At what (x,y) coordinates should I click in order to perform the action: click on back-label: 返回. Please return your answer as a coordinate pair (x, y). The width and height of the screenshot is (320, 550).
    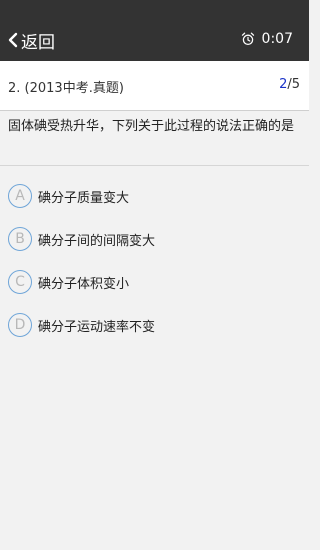
    Looking at the image, I should click on (38, 42).